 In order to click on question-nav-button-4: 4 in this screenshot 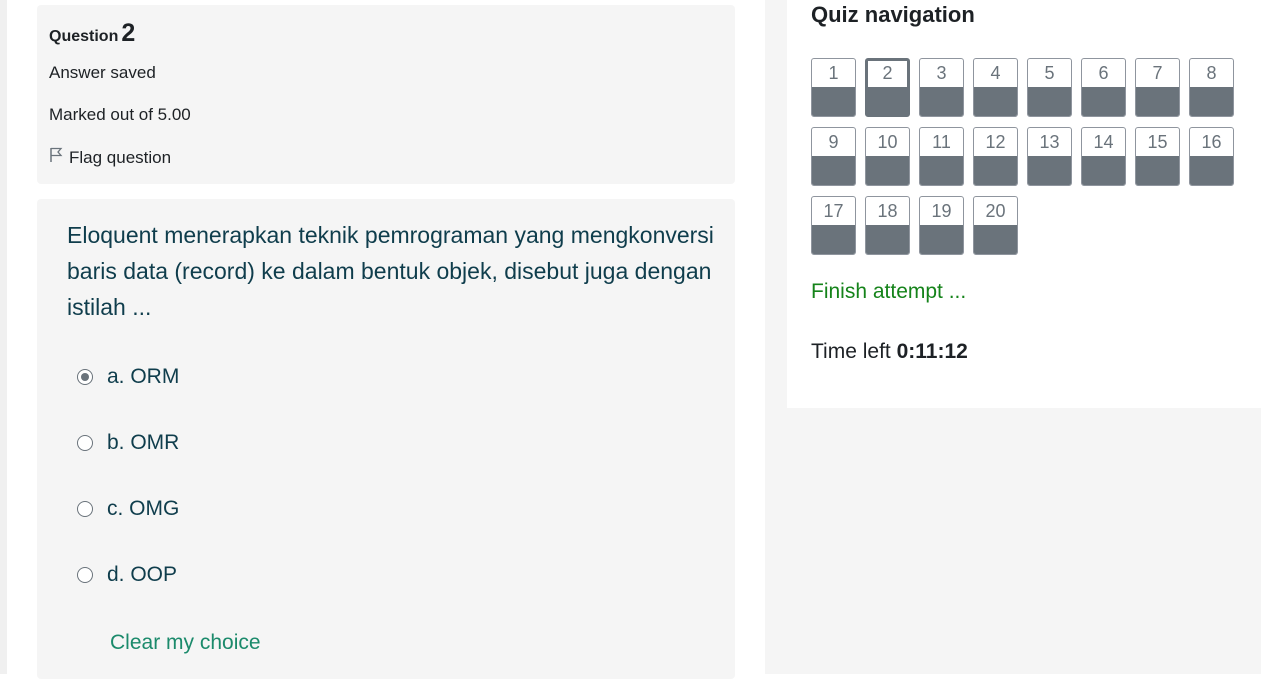, I will do `click(995, 87)`.